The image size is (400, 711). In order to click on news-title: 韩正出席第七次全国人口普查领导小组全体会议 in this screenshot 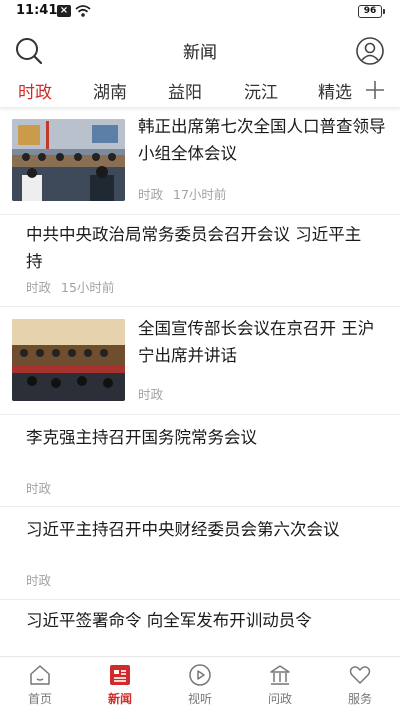, I will do `click(262, 140)`.